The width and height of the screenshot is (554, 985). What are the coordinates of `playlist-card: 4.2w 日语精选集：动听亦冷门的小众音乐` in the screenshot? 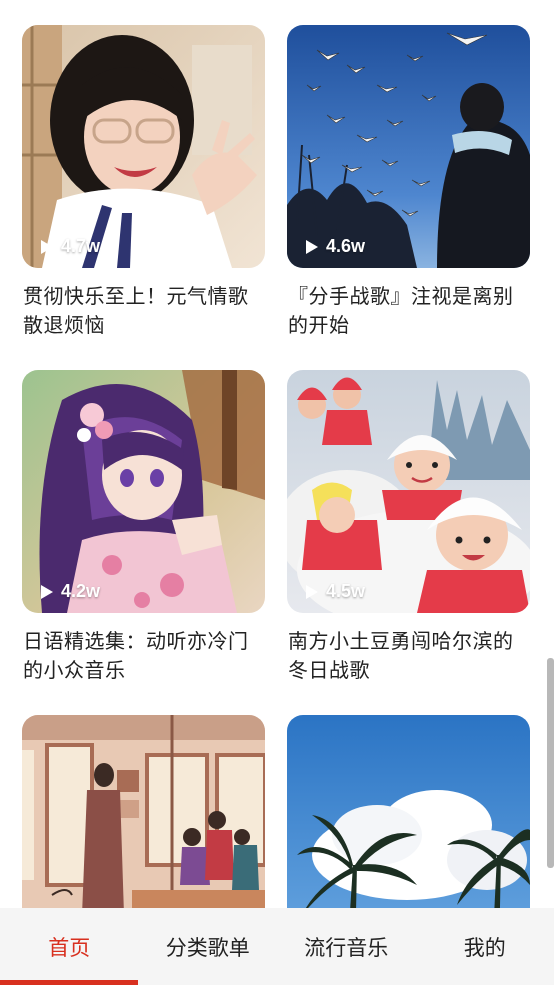 It's located at (143, 527).